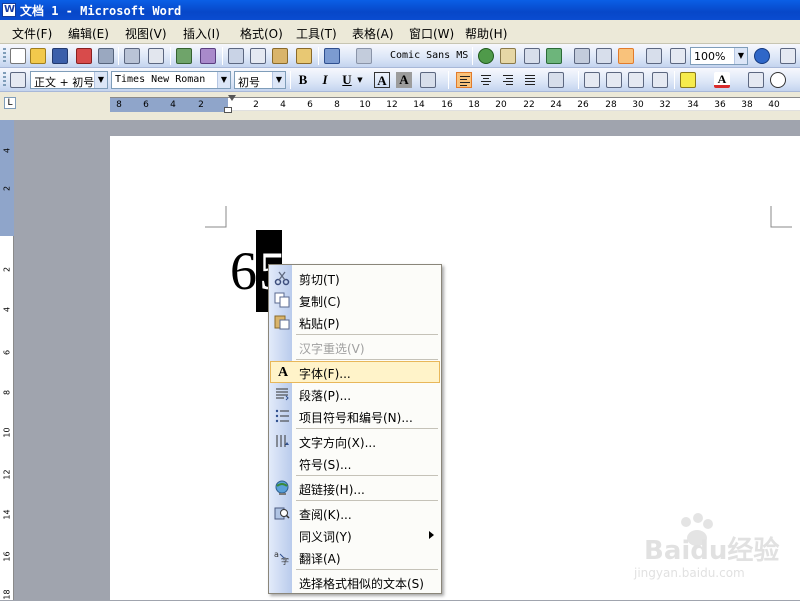 This screenshot has height=601, width=800. I want to click on email-icon, so click(106, 56).